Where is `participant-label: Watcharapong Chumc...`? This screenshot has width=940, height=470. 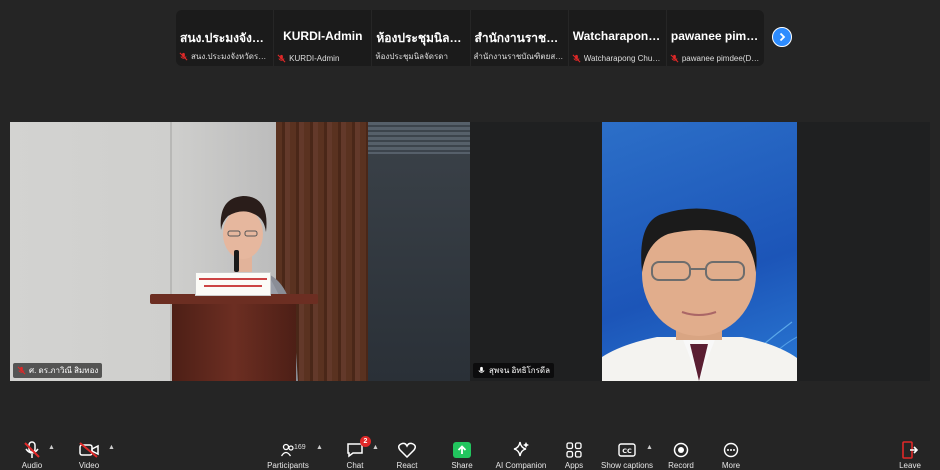
participant-label: Watcharapong Chumc... is located at coordinates (623, 58).